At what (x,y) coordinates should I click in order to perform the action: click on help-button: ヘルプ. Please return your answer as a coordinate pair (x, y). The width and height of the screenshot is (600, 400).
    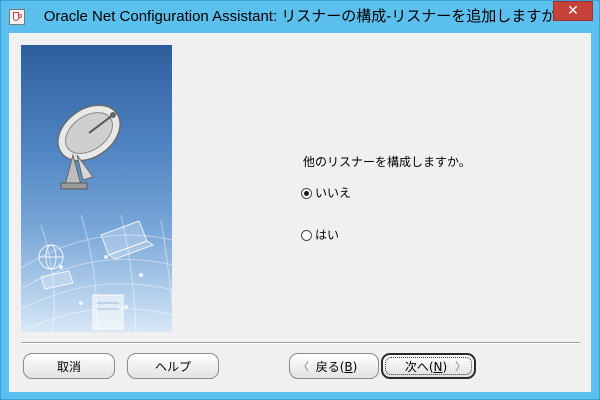
    Looking at the image, I should click on (173, 366).